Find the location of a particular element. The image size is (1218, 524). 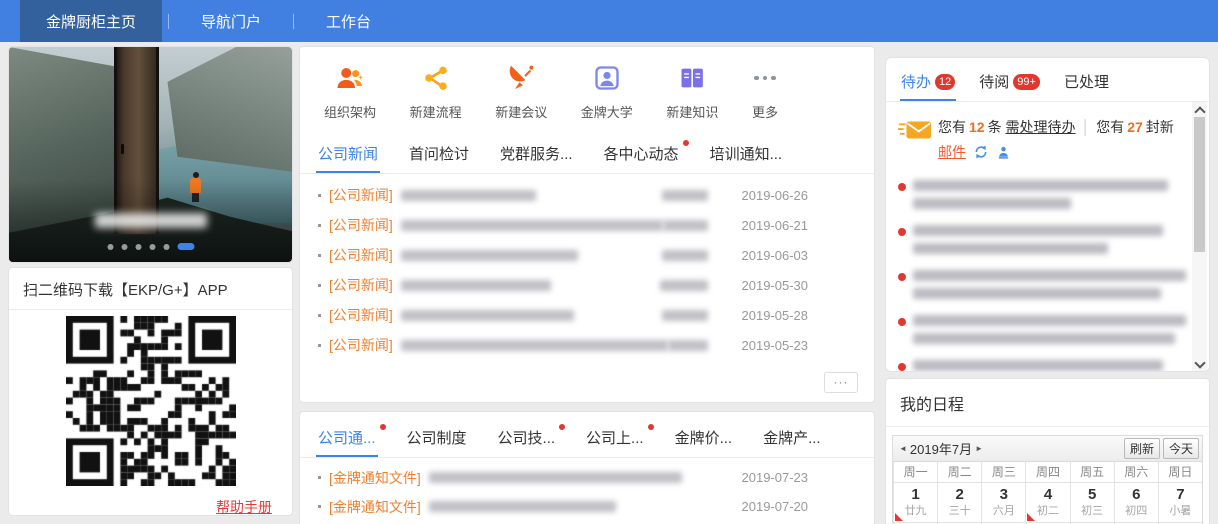

day-number: 6 is located at coordinates (1136, 494).